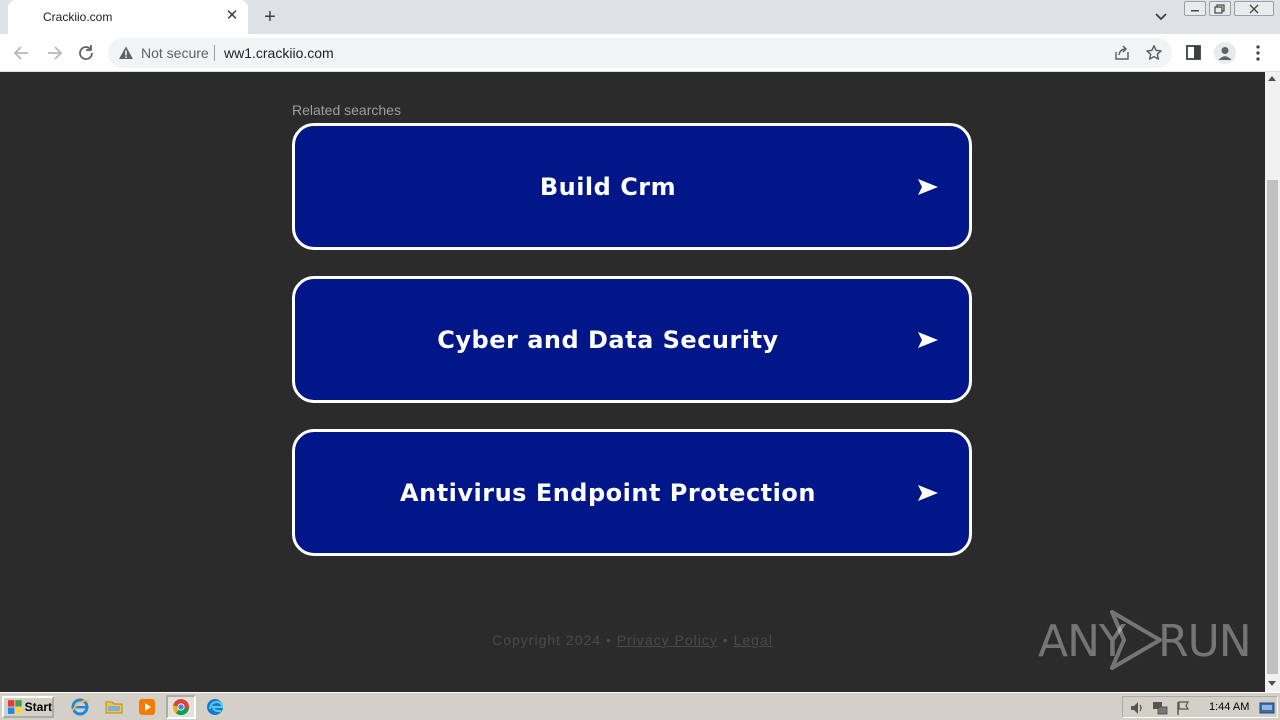 This screenshot has width=1280, height=720. Describe the element at coordinates (232, 16) in the screenshot. I see `tab-close-icon: ✕` at that location.